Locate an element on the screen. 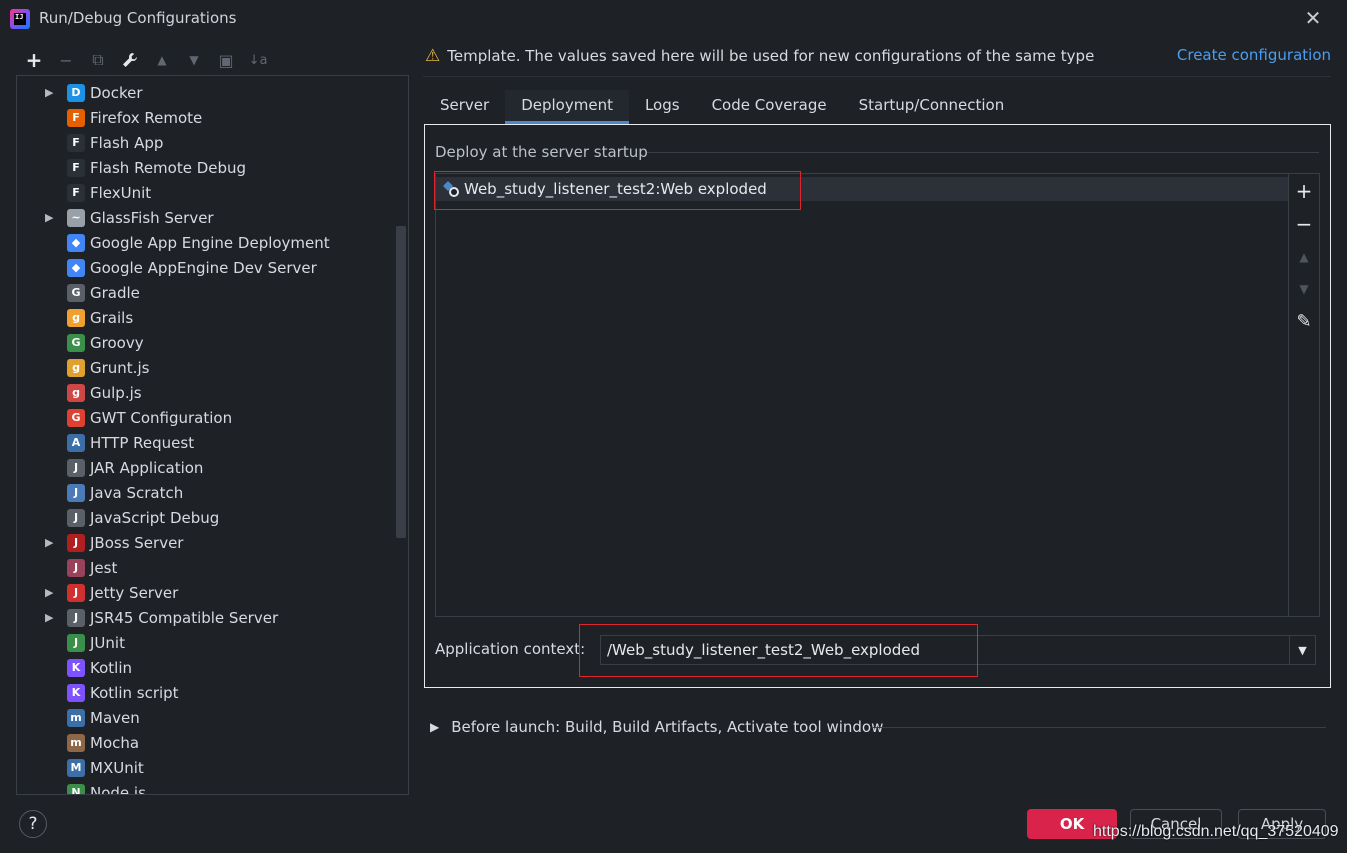 This screenshot has height=853, width=1347. move-up-button: ▲ is located at coordinates (162, 60).